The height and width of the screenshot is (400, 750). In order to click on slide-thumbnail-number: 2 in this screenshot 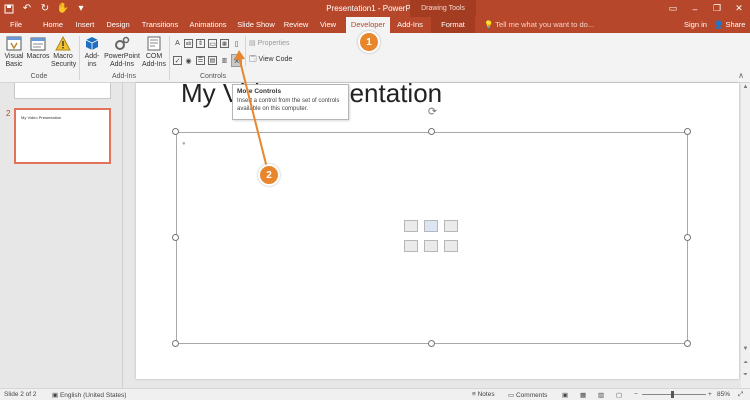, I will do `click(8, 113)`.